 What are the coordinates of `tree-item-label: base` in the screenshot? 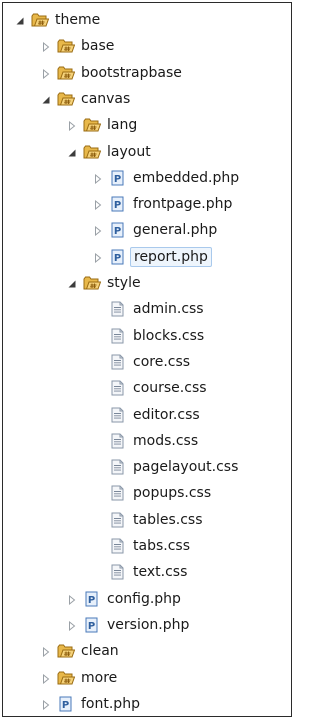 It's located at (98, 46).